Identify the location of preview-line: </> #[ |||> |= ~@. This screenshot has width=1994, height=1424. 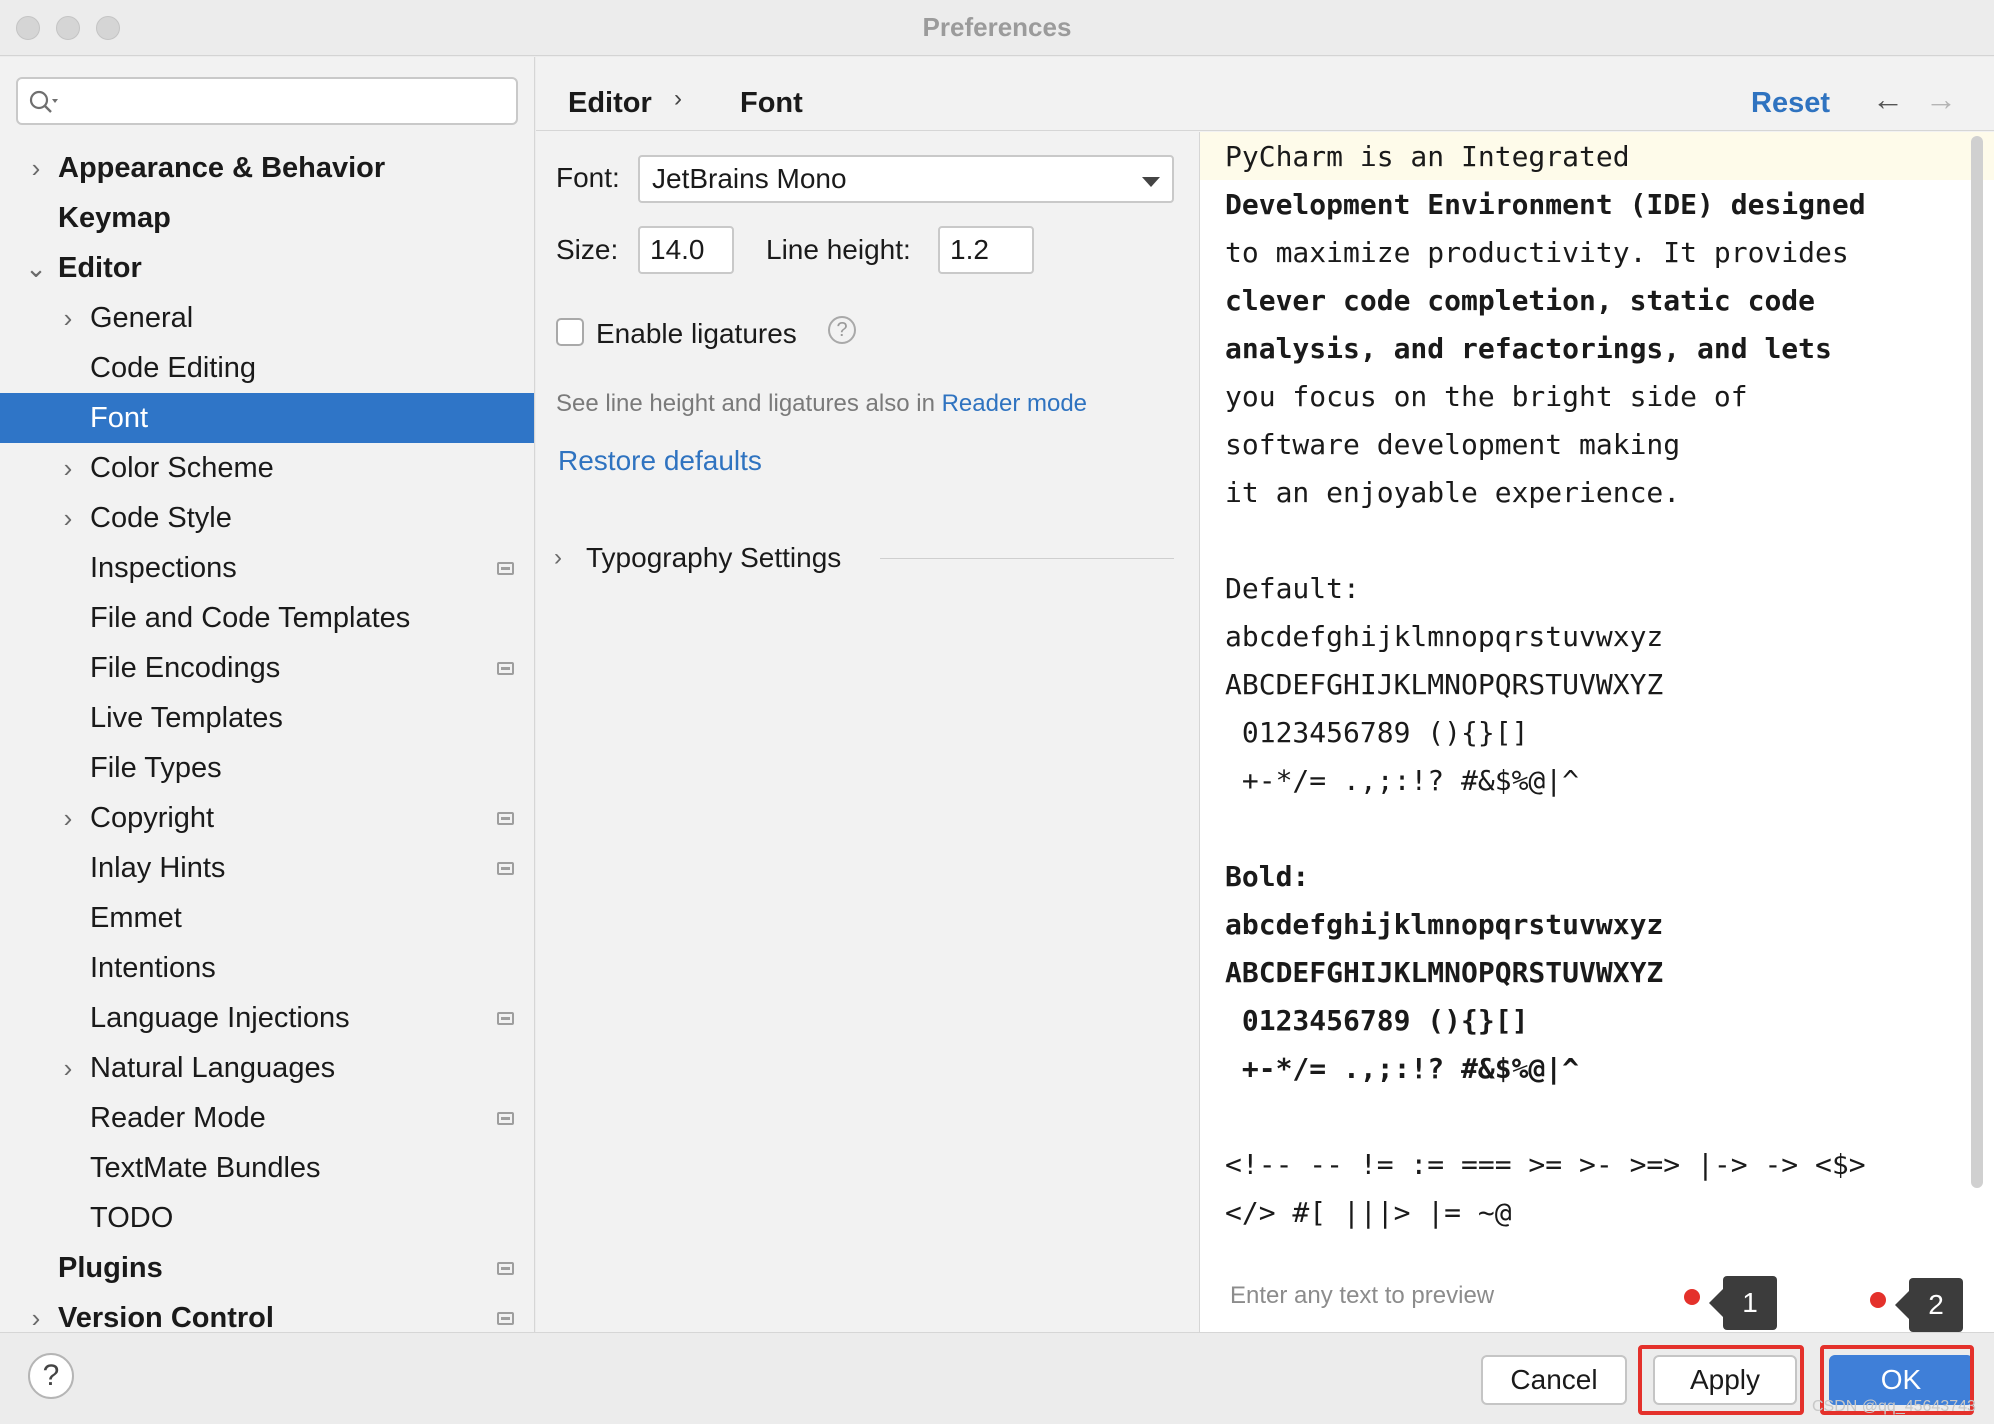
(1368, 1212).